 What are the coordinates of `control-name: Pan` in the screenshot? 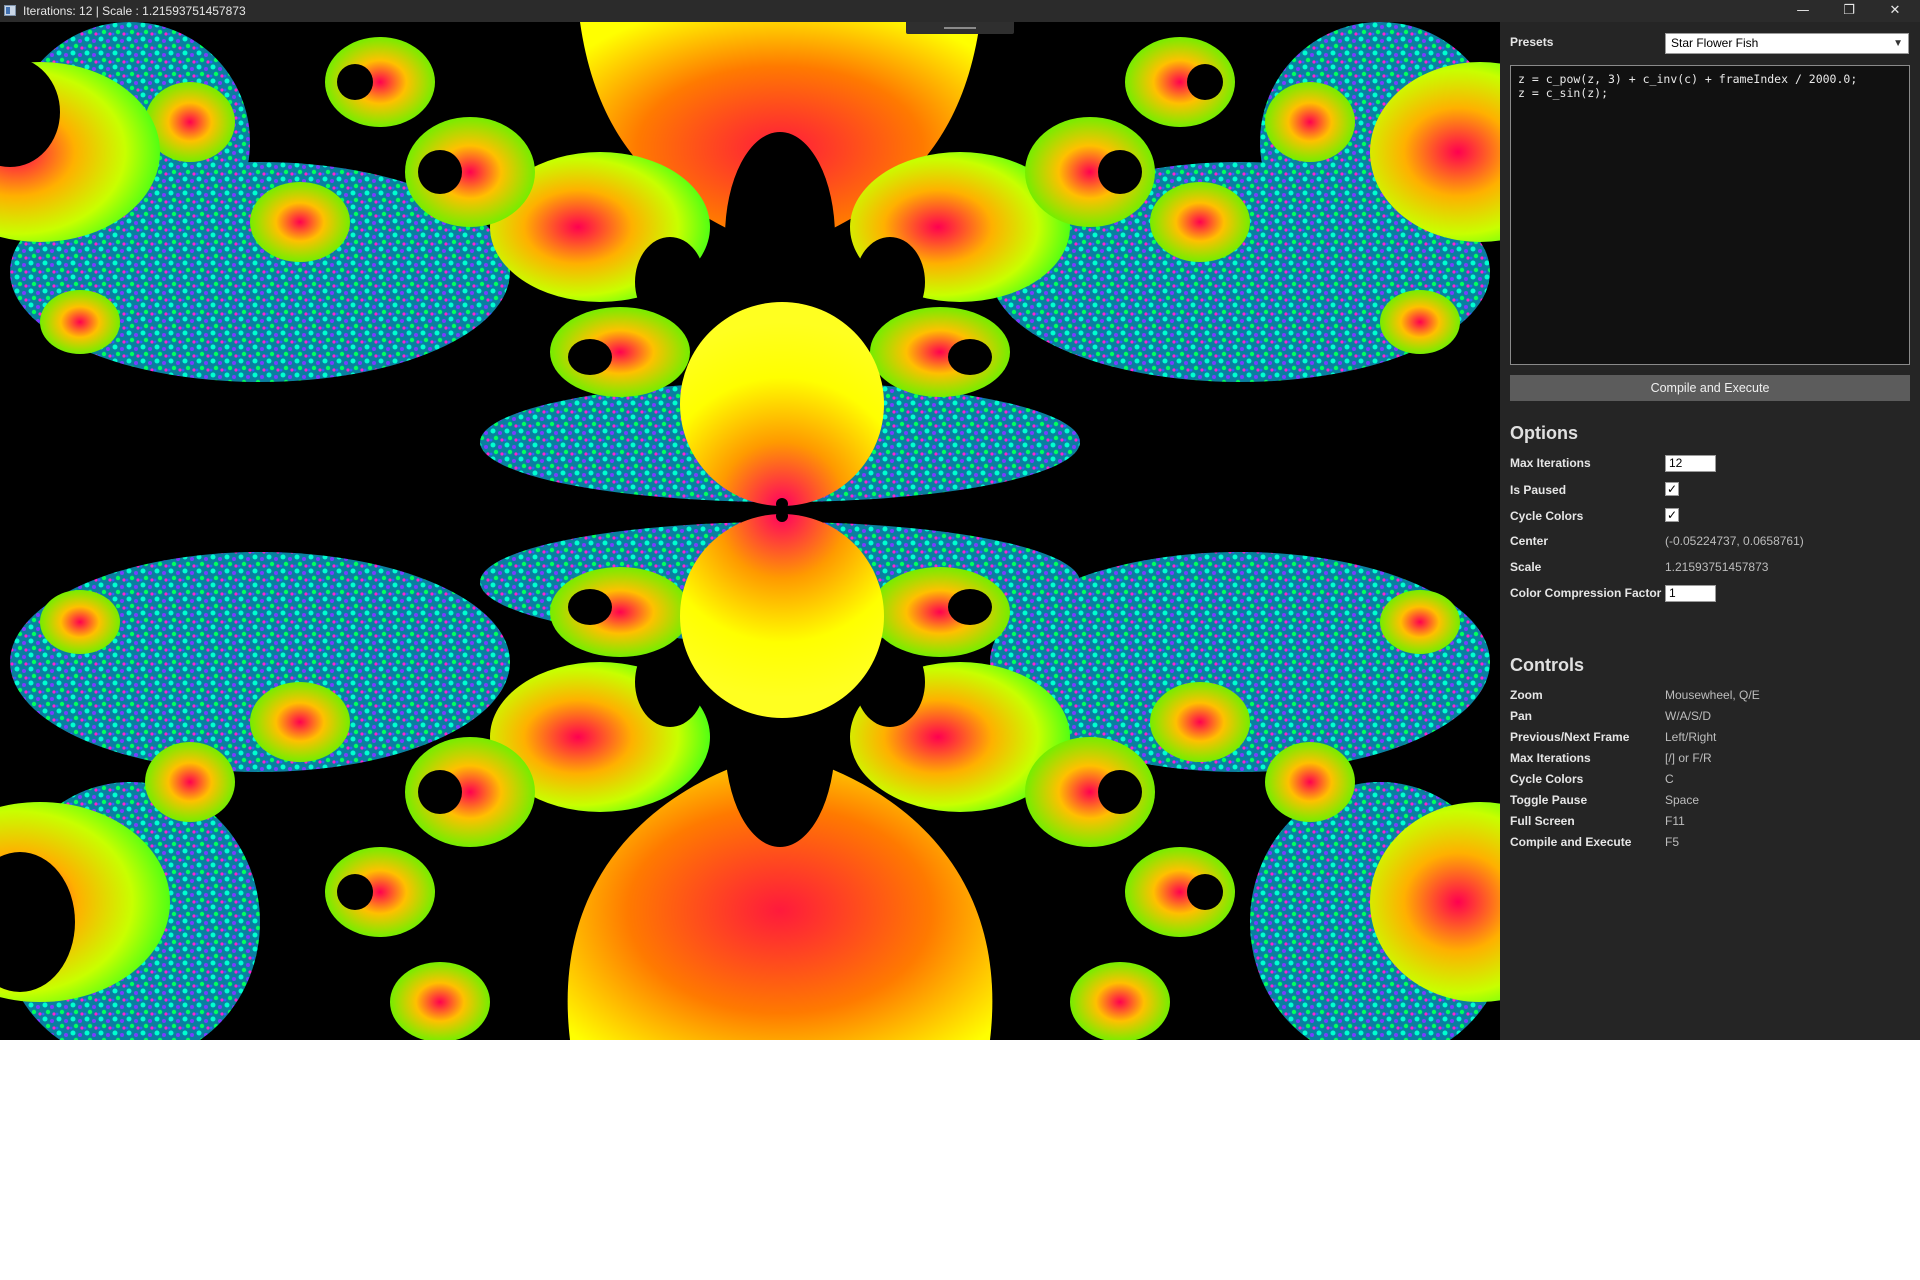 It's located at (1521, 716).